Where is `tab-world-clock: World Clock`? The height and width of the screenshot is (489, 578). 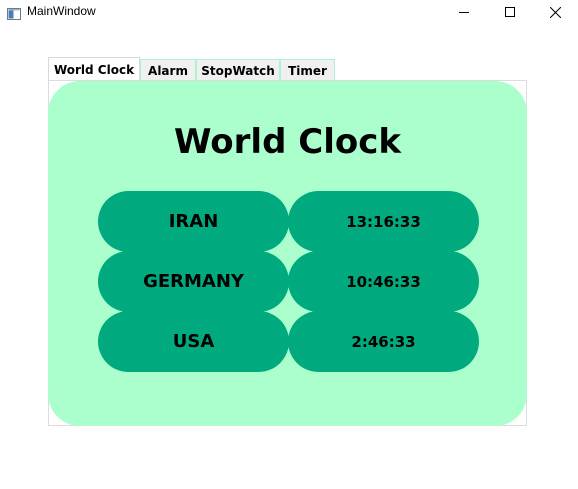 tab-world-clock: World Clock is located at coordinates (94, 69).